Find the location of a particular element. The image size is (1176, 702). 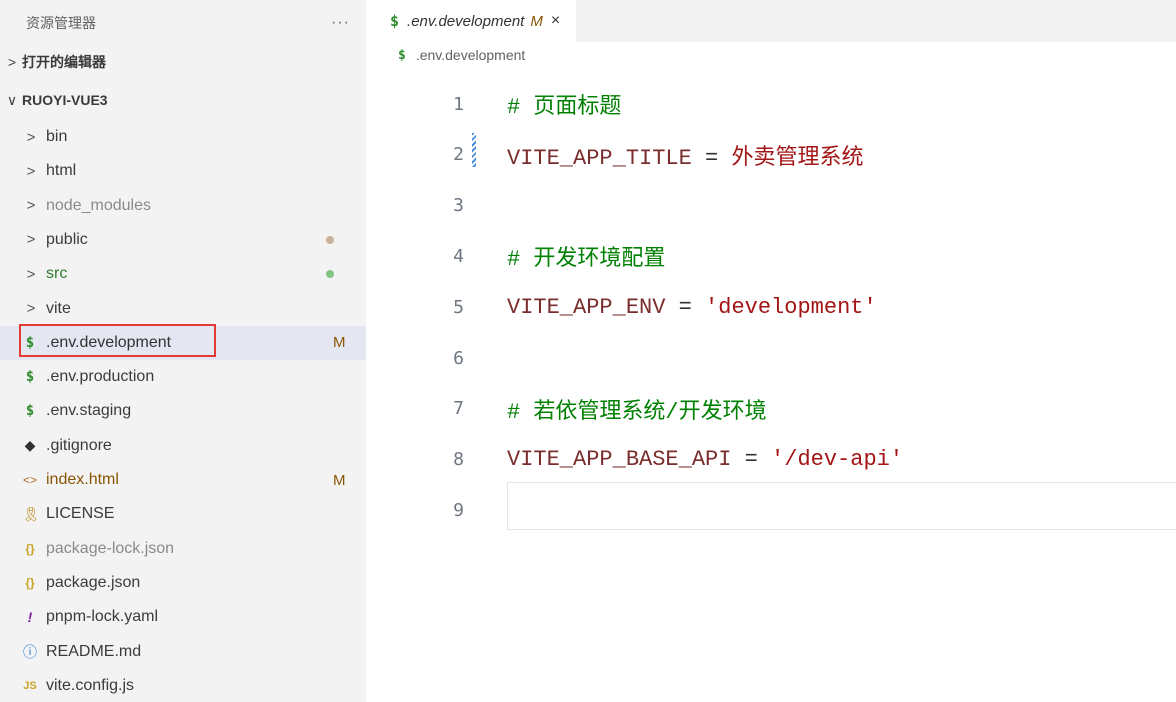

tree-item-label: .gitignore is located at coordinates (79, 445).